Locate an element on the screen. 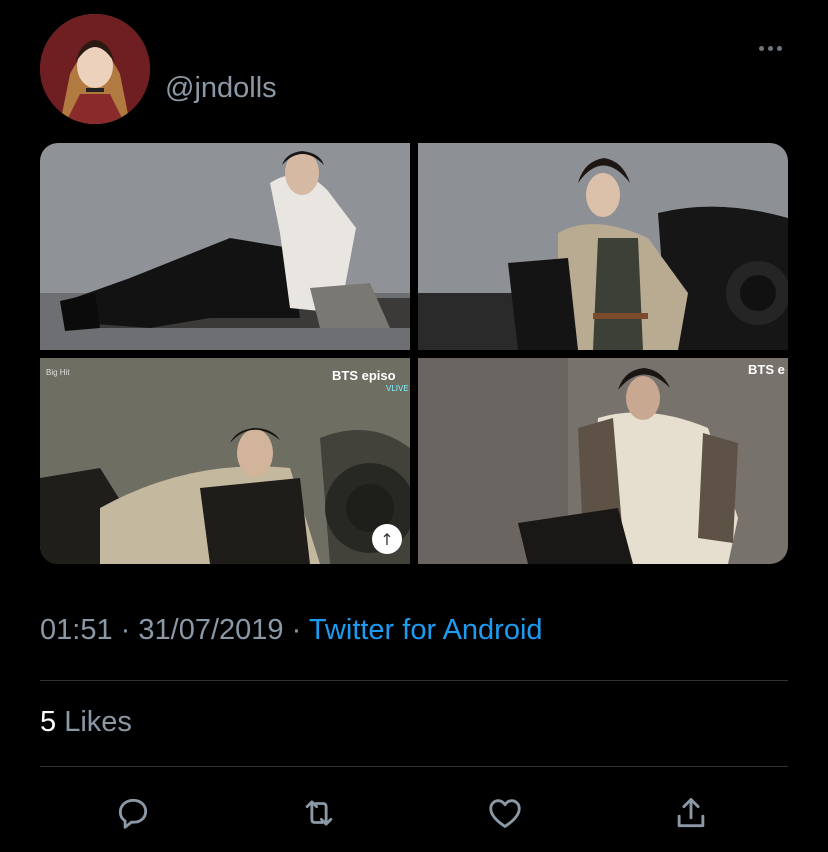 This screenshot has height=852, width=828. avatar is located at coordinates (95, 69).